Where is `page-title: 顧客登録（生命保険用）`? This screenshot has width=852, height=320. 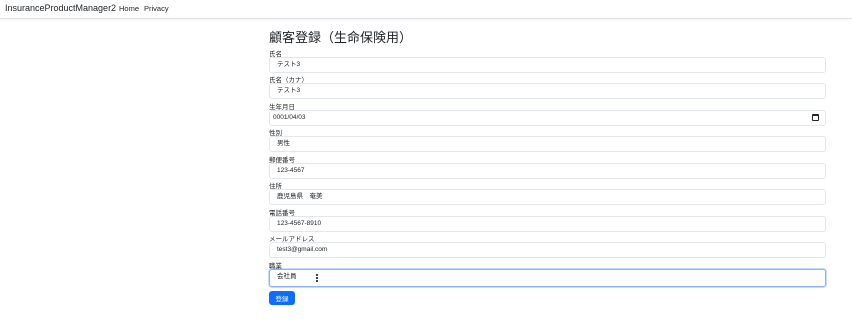
page-title: 顧客登録（生命保険用） is located at coordinates (341, 37).